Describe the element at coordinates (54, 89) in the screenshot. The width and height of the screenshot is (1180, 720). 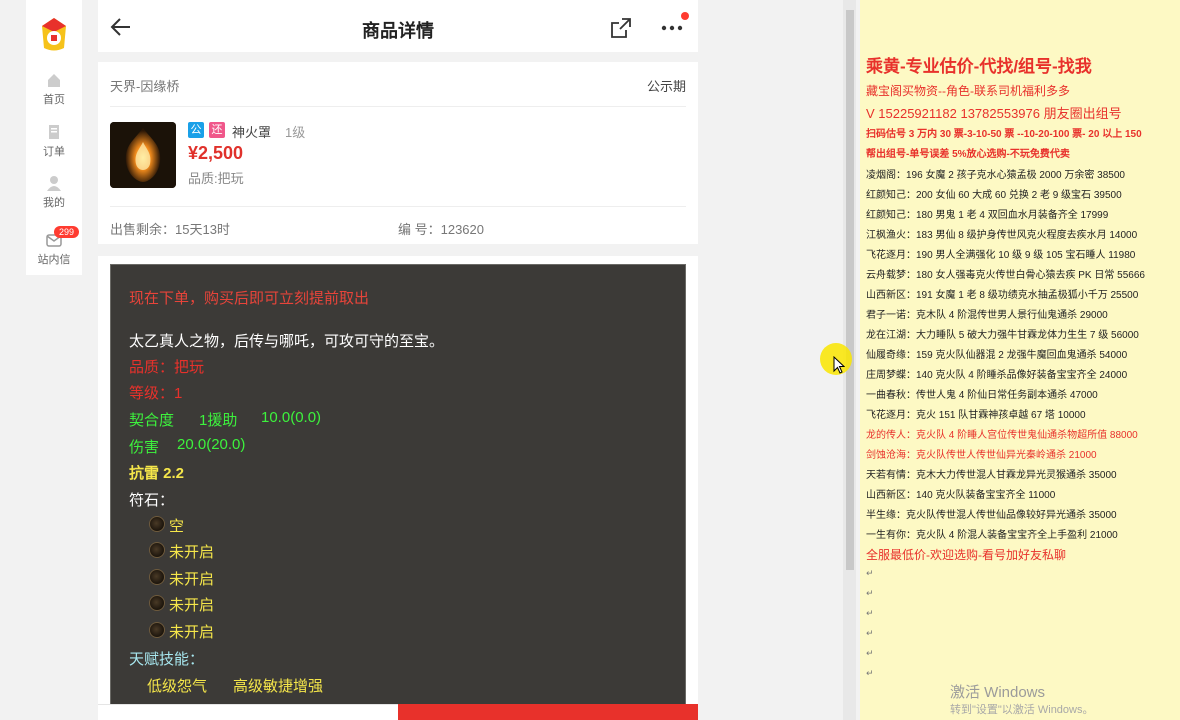
I see `sidebar-item-home: 首页` at that location.